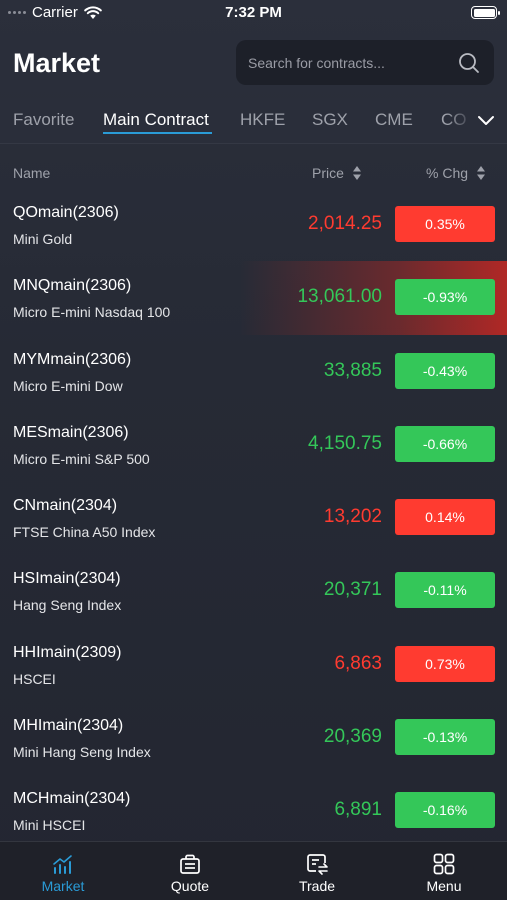 The width and height of the screenshot is (507, 900). I want to click on change-badge: 0.14%, so click(445, 517).